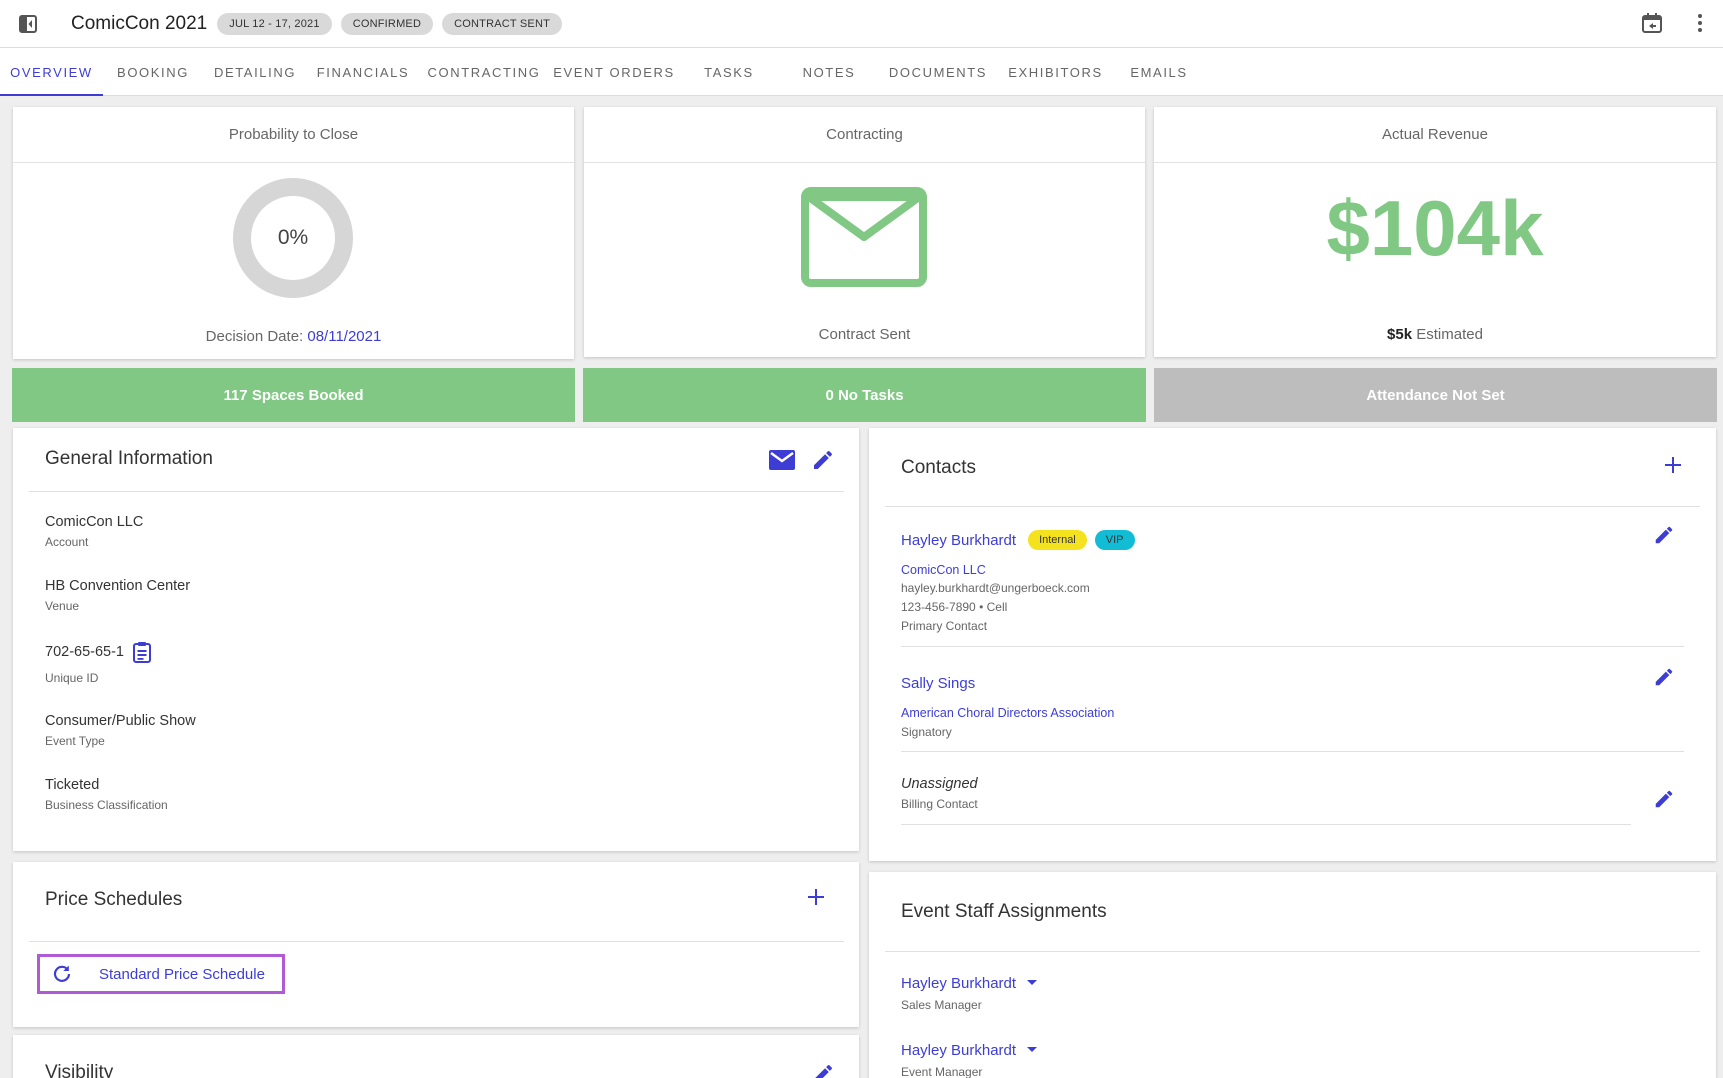  I want to click on tab-contracting: CONTRACTING, so click(484, 72).